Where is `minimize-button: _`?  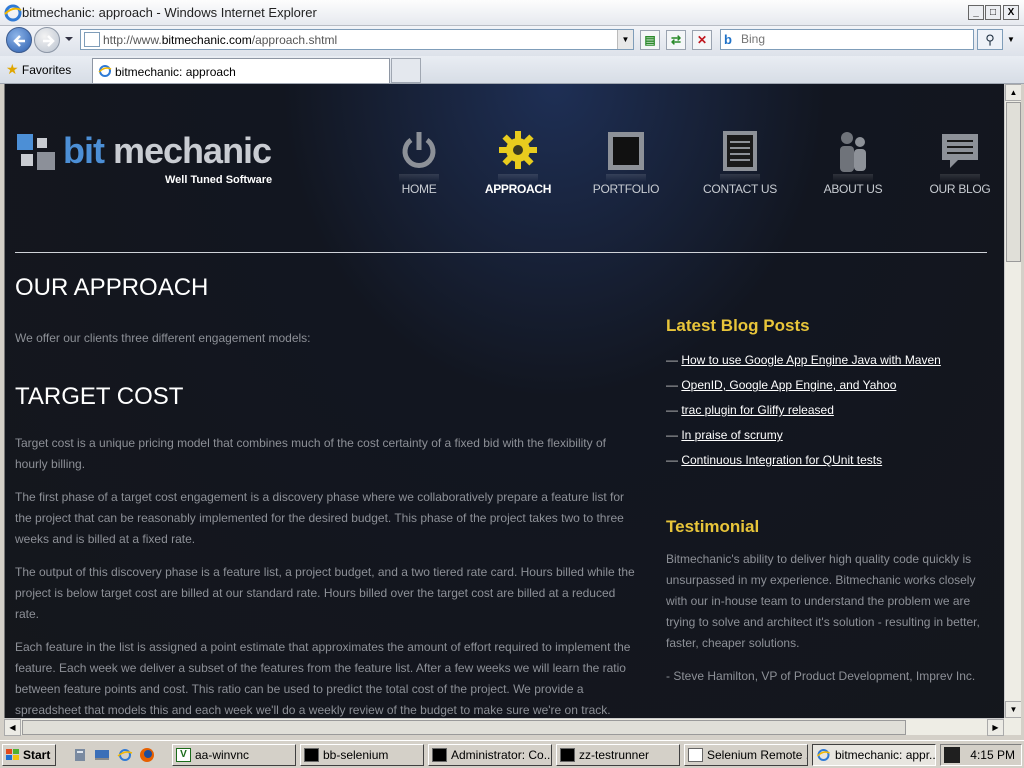 minimize-button: _ is located at coordinates (976, 12).